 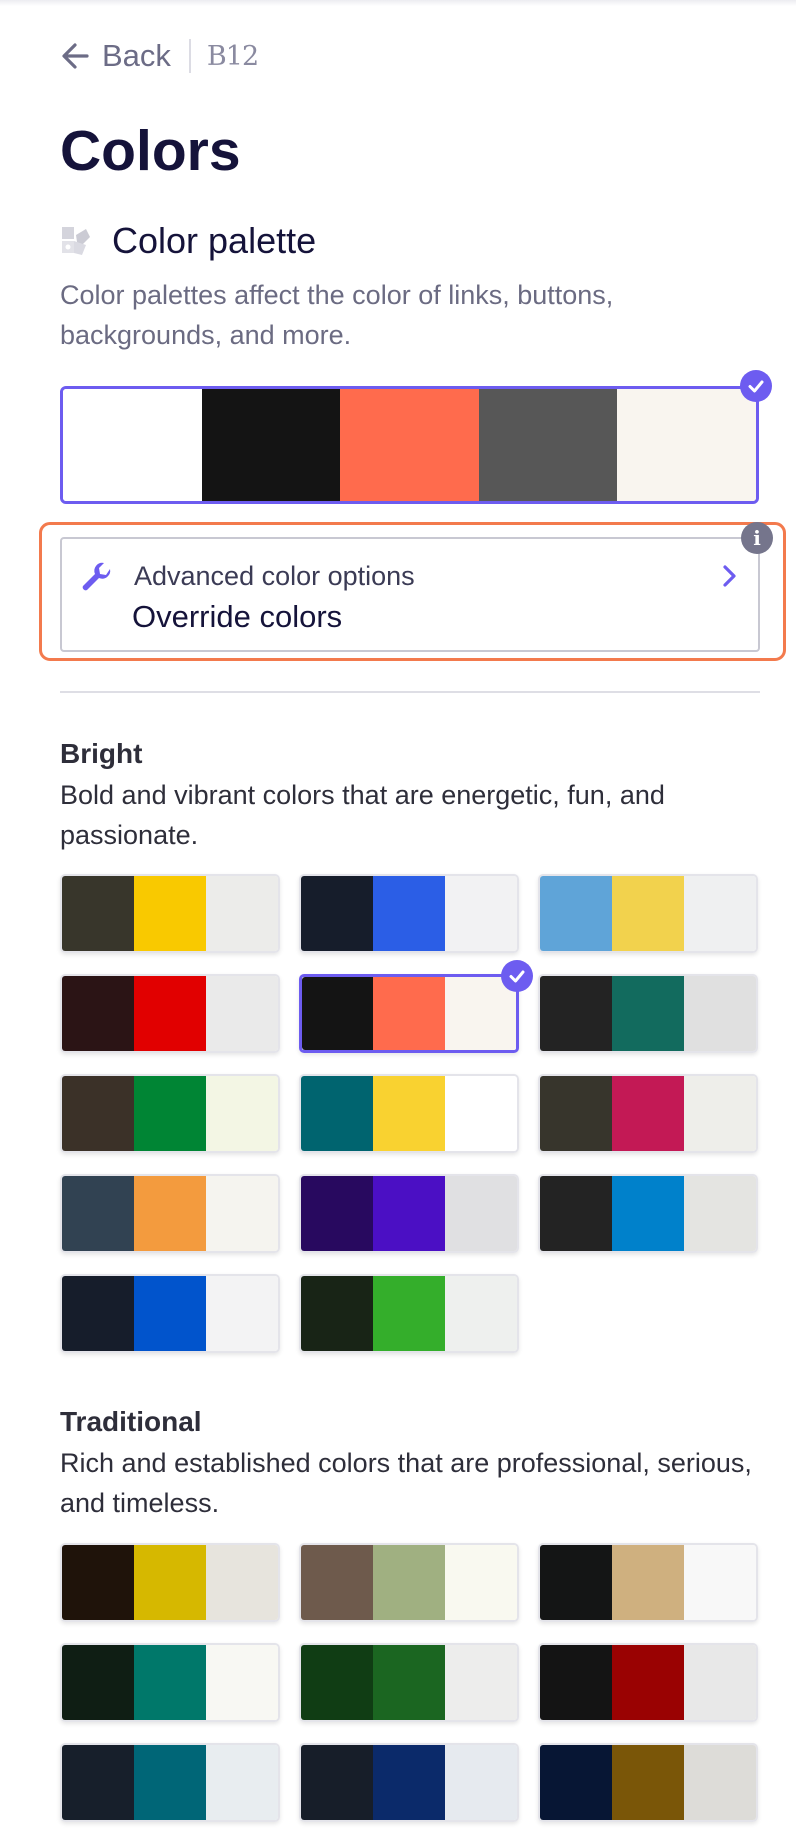 I want to click on nav-separator, so click(x=189, y=56).